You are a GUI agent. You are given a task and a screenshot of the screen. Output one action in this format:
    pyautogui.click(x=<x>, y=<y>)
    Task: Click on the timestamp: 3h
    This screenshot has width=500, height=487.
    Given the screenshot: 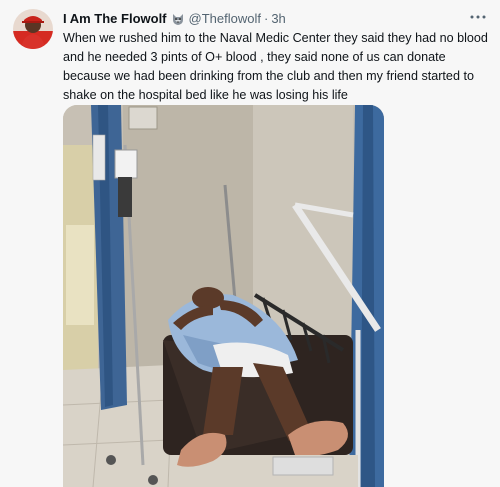 What is the action you would take?
    pyautogui.click(x=278, y=19)
    